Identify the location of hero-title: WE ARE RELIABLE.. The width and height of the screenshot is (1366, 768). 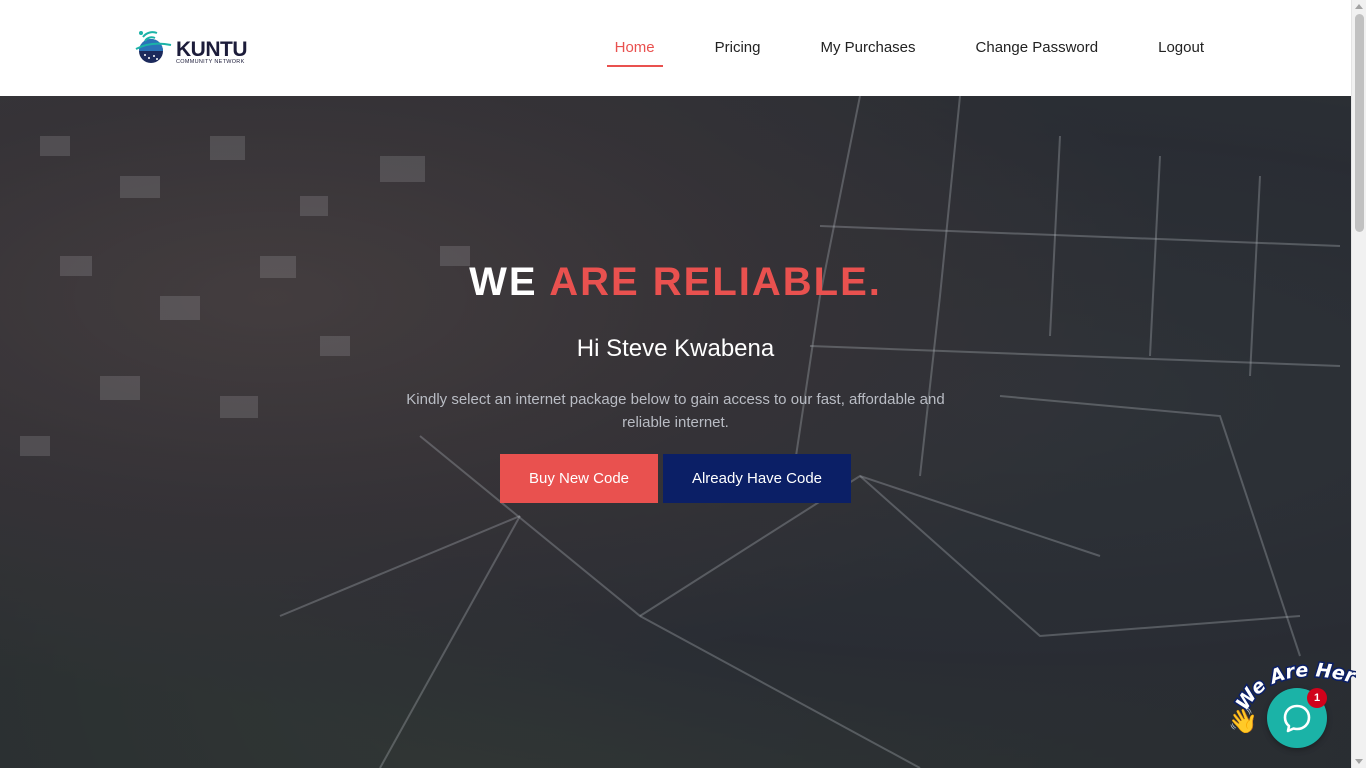
(675, 282).